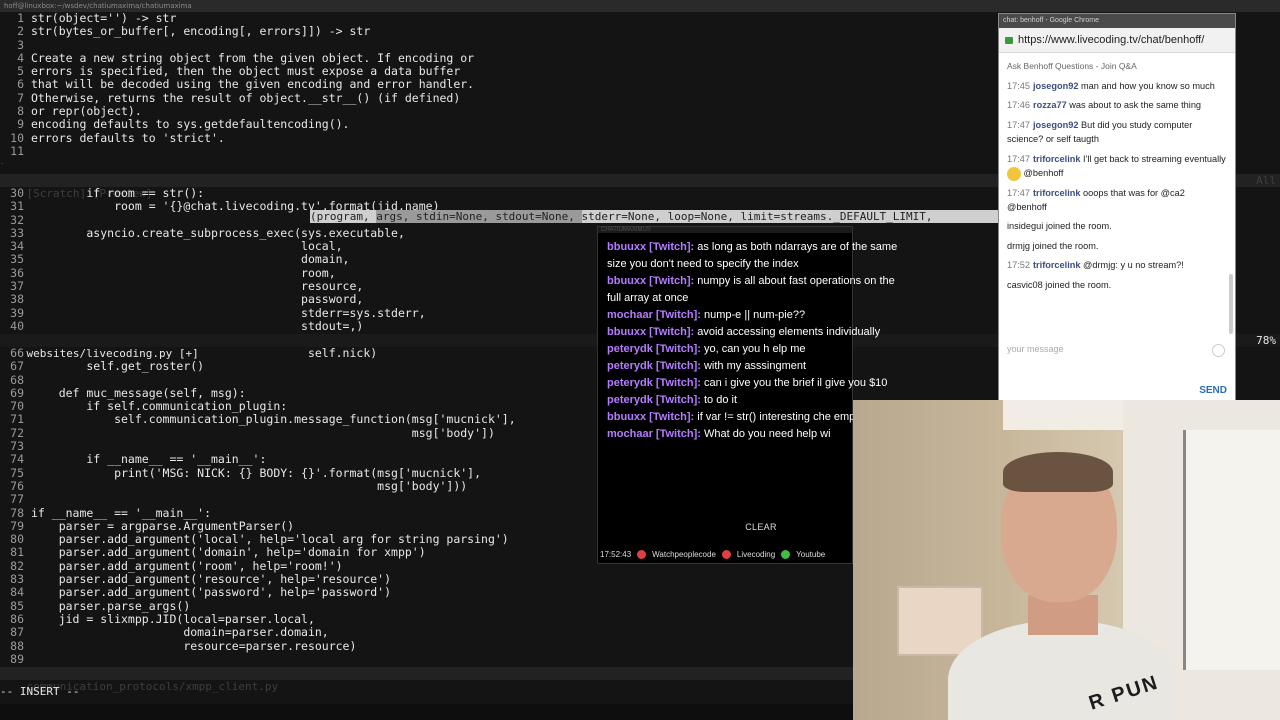 The height and width of the screenshot is (720, 1280). I want to click on chat-text: nump-e || num-pie??, so click(753, 315).